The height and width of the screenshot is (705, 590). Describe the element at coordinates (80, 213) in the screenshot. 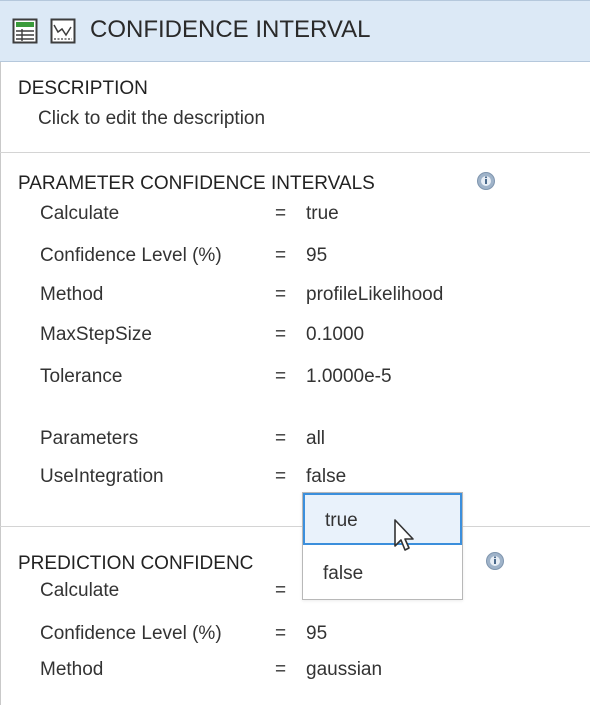

I see `param-row-calculate-name: Calculate` at that location.